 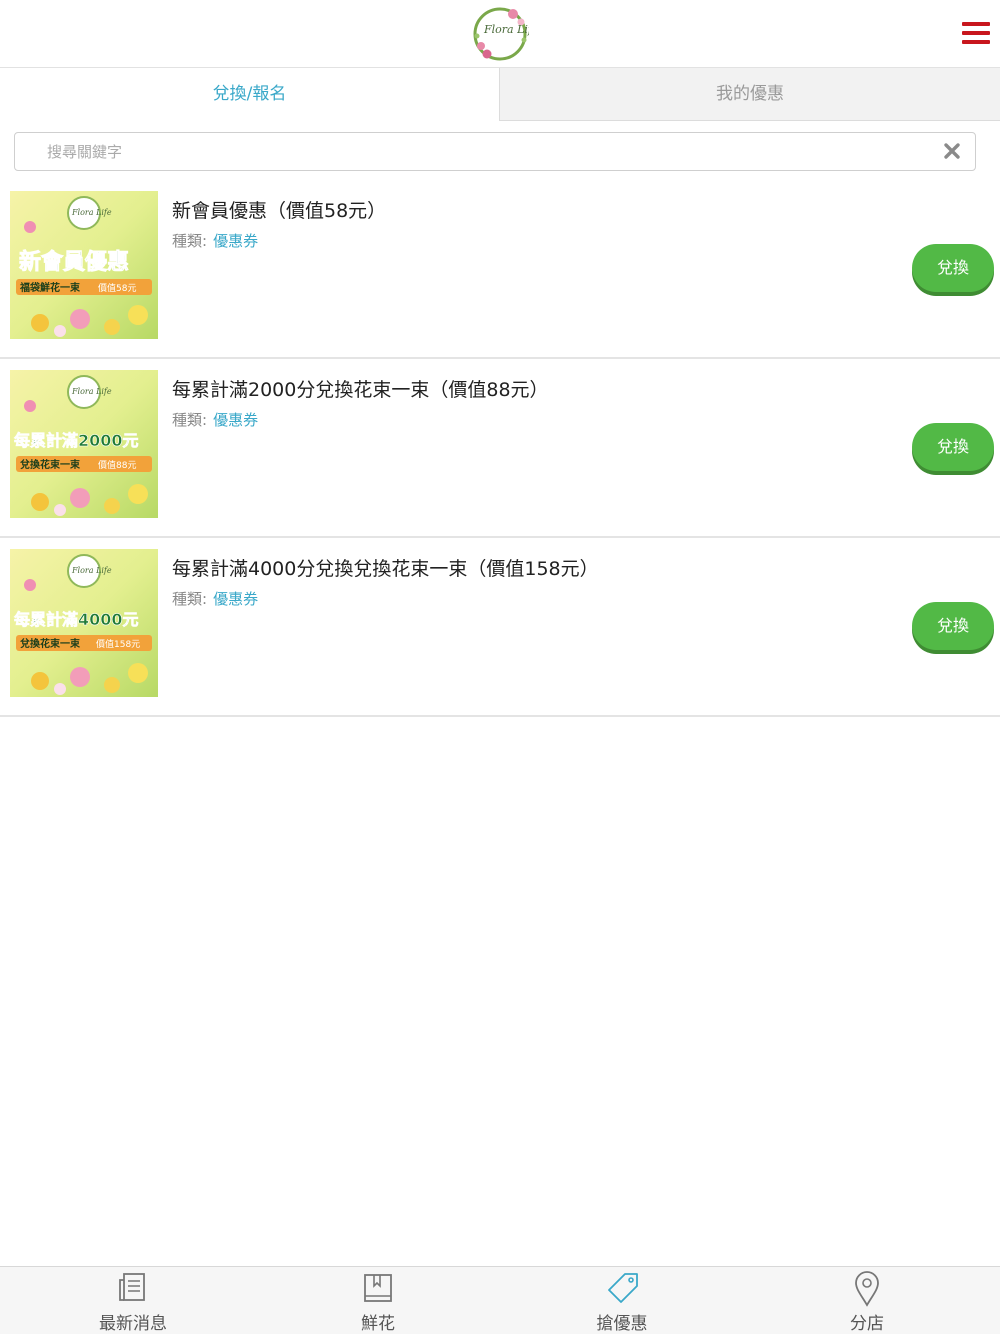 What do you see at coordinates (749, 94) in the screenshot?
I see `tab-my-coupons: 我的優惠` at bounding box center [749, 94].